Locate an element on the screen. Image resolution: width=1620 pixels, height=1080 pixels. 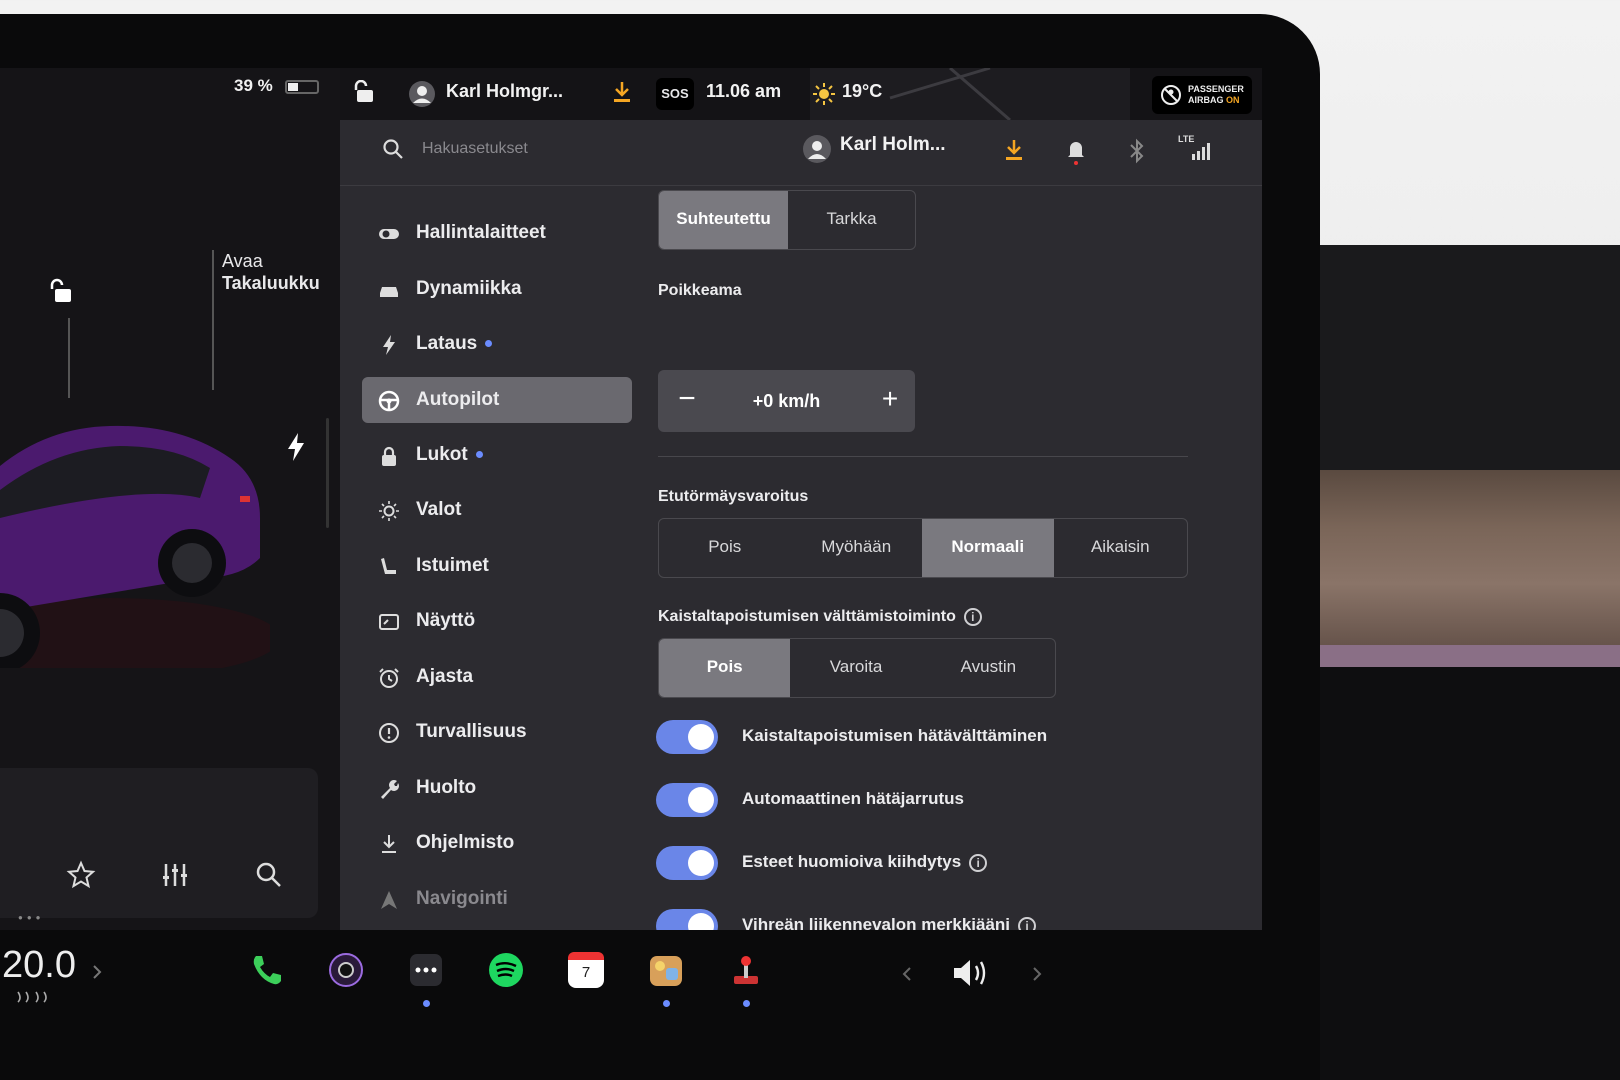
camera-app-icon is located at coordinates (346, 970).